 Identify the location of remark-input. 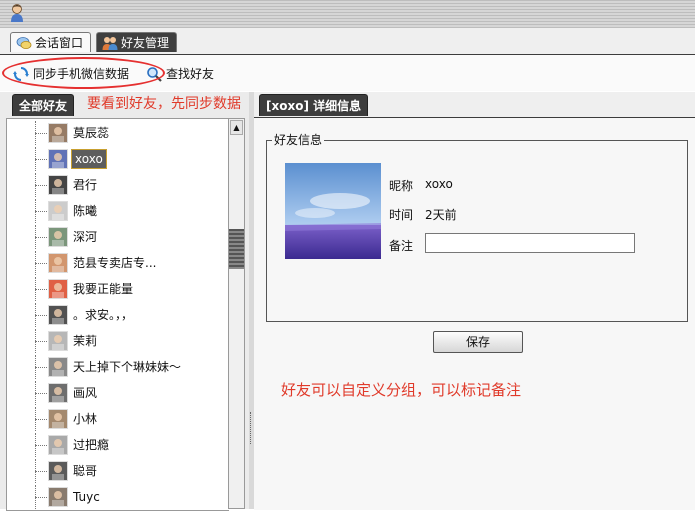
(530, 243).